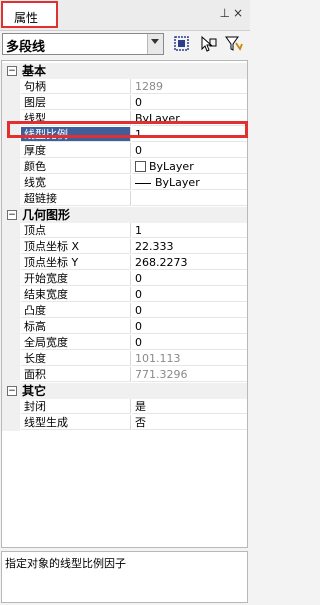  I want to click on lineweight-icon, so click(143, 183).